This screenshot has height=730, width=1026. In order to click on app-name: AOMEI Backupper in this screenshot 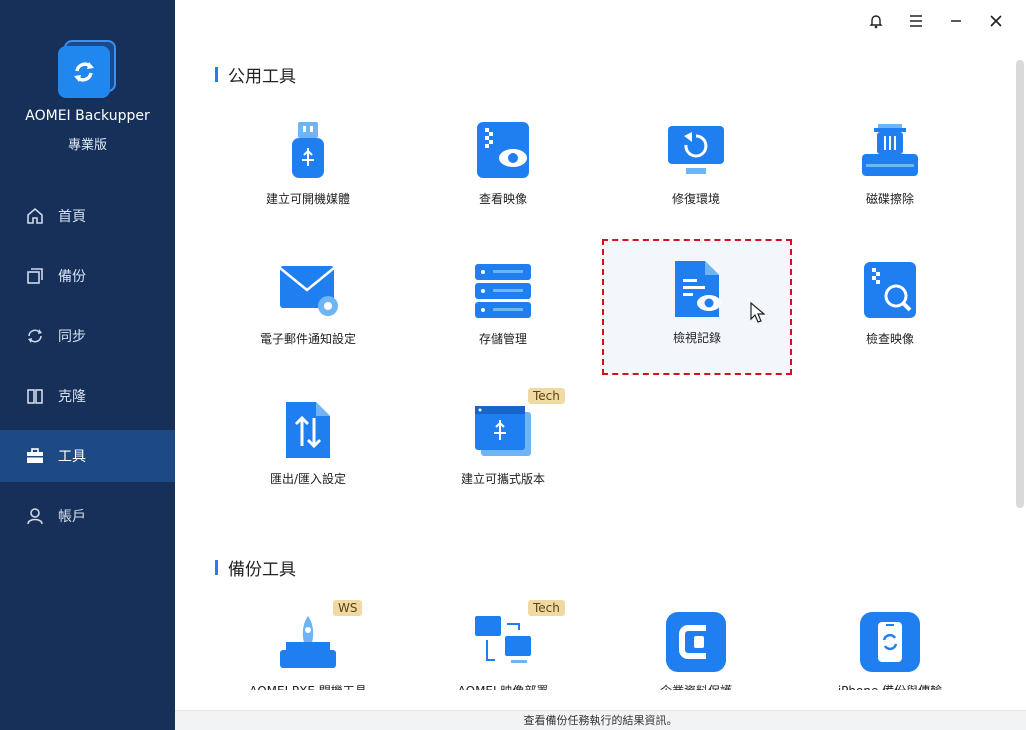, I will do `click(87, 116)`.